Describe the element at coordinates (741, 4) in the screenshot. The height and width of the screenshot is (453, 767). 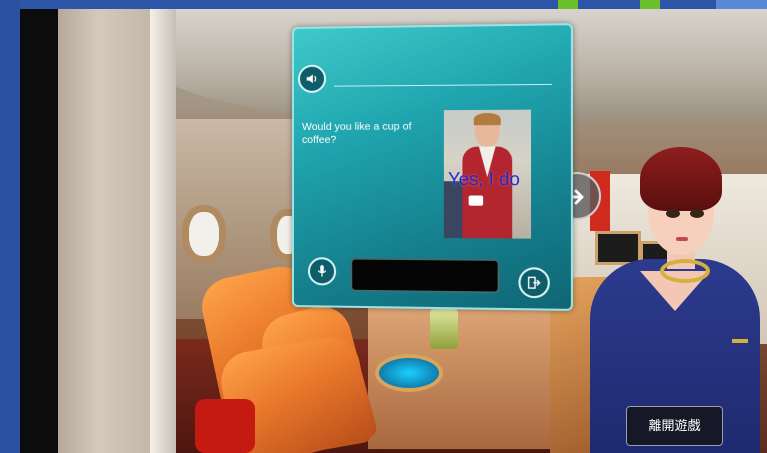
I see `top-bar-segment-blue` at that location.